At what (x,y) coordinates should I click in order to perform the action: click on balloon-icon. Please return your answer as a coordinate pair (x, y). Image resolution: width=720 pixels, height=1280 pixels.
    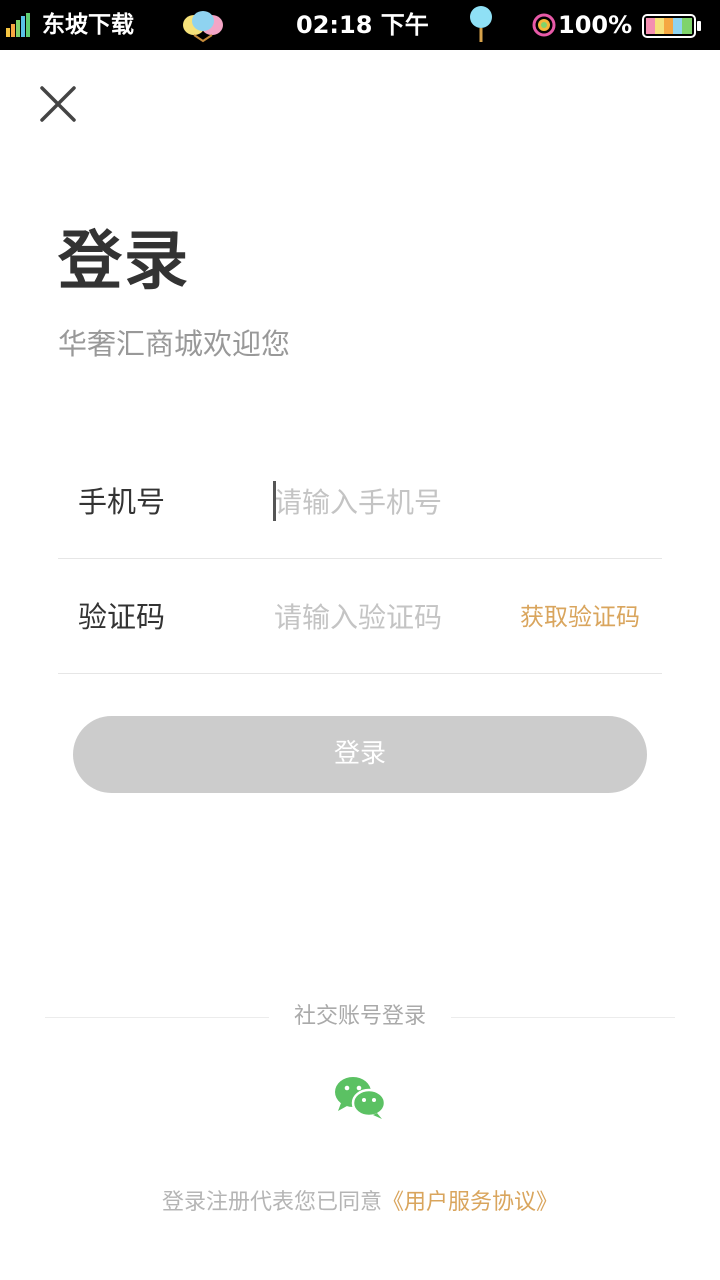
    Looking at the image, I should click on (203, 27).